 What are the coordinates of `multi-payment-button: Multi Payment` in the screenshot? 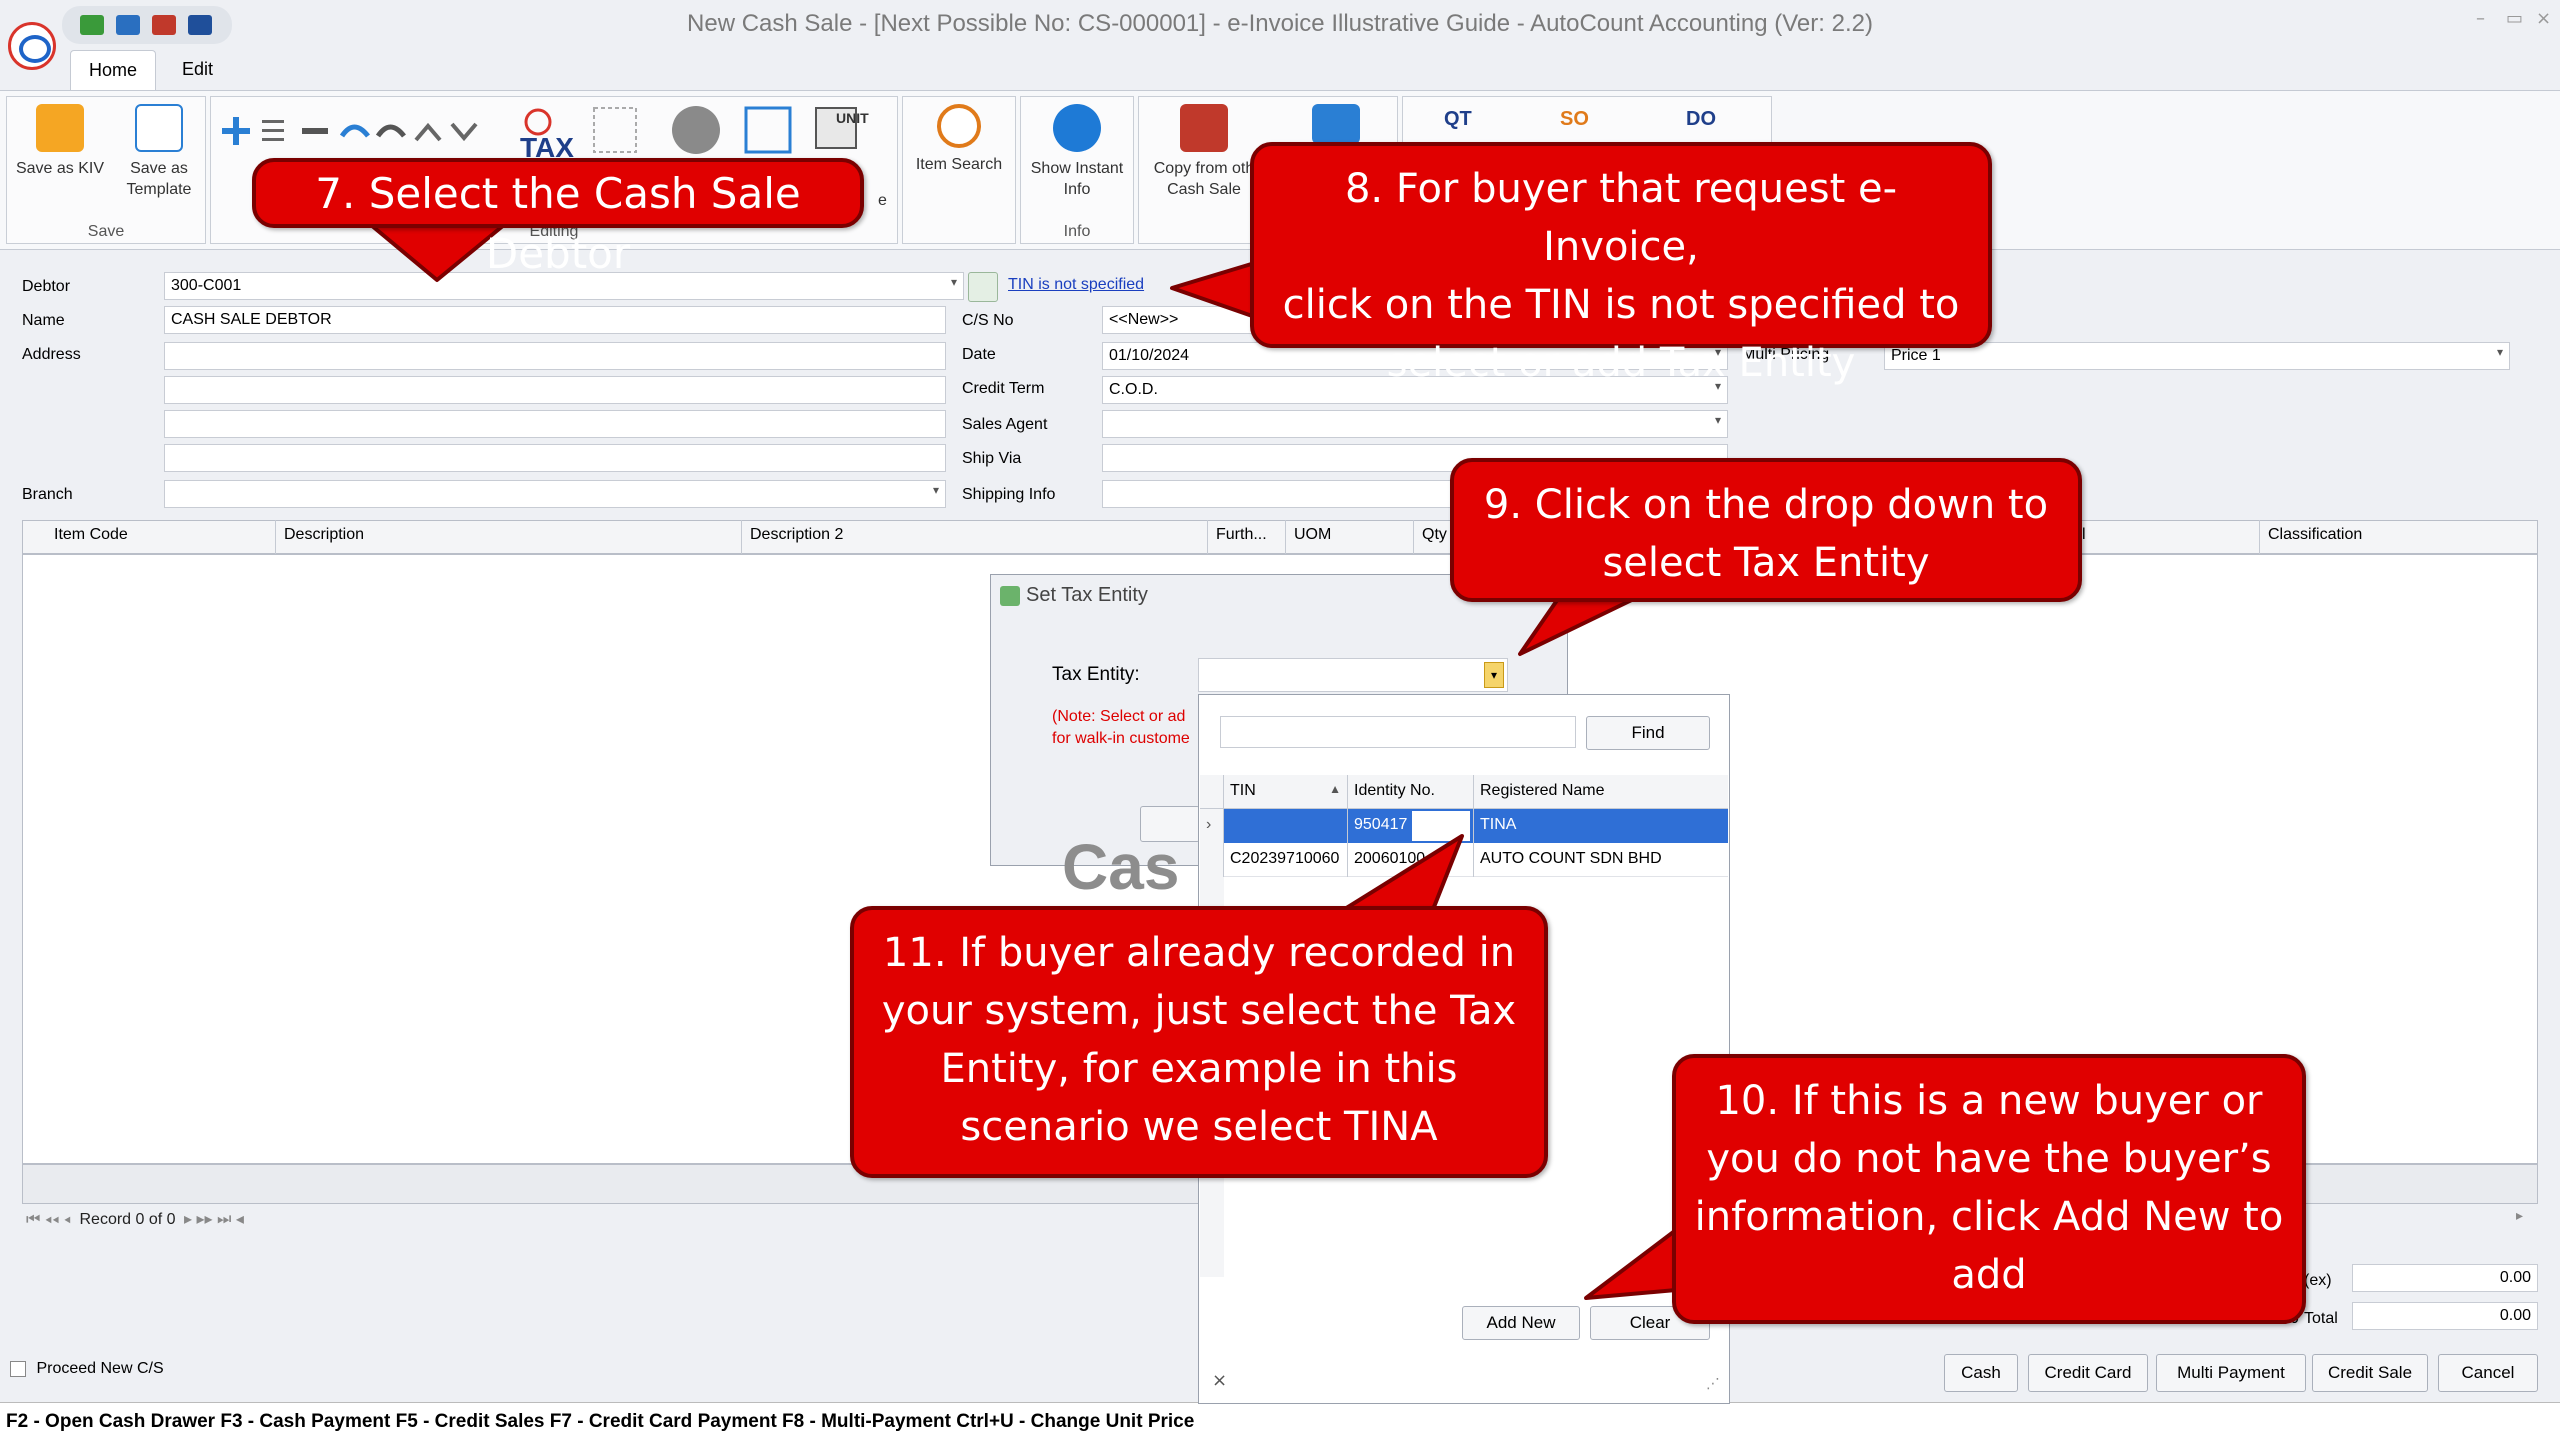 It's located at (2231, 1373).